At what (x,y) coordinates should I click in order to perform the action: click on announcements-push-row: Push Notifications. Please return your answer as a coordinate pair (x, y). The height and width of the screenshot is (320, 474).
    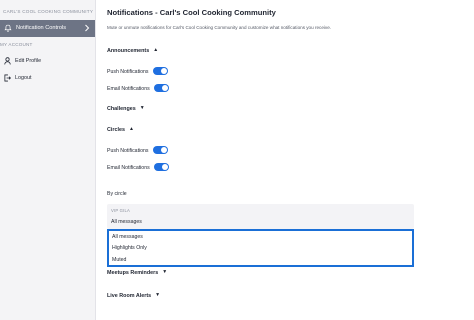
    Looking at the image, I should click on (207, 72).